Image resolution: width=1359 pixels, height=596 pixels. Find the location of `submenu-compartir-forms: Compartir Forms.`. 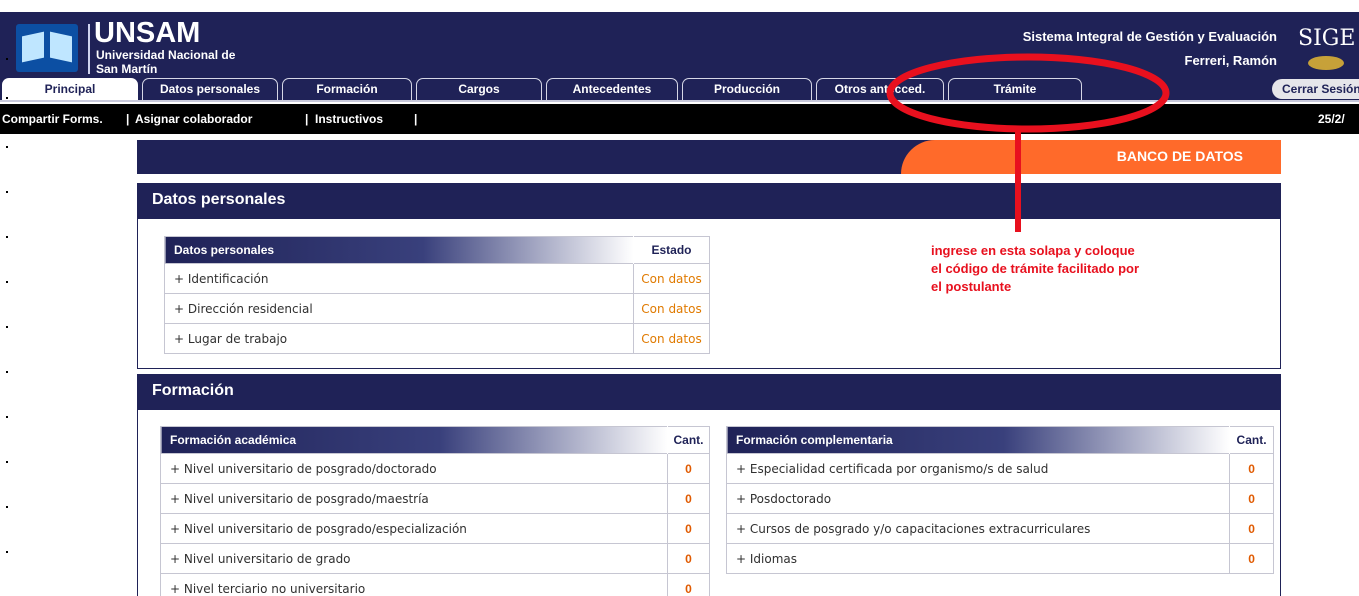

submenu-compartir-forms: Compartir Forms. is located at coordinates (52, 119).